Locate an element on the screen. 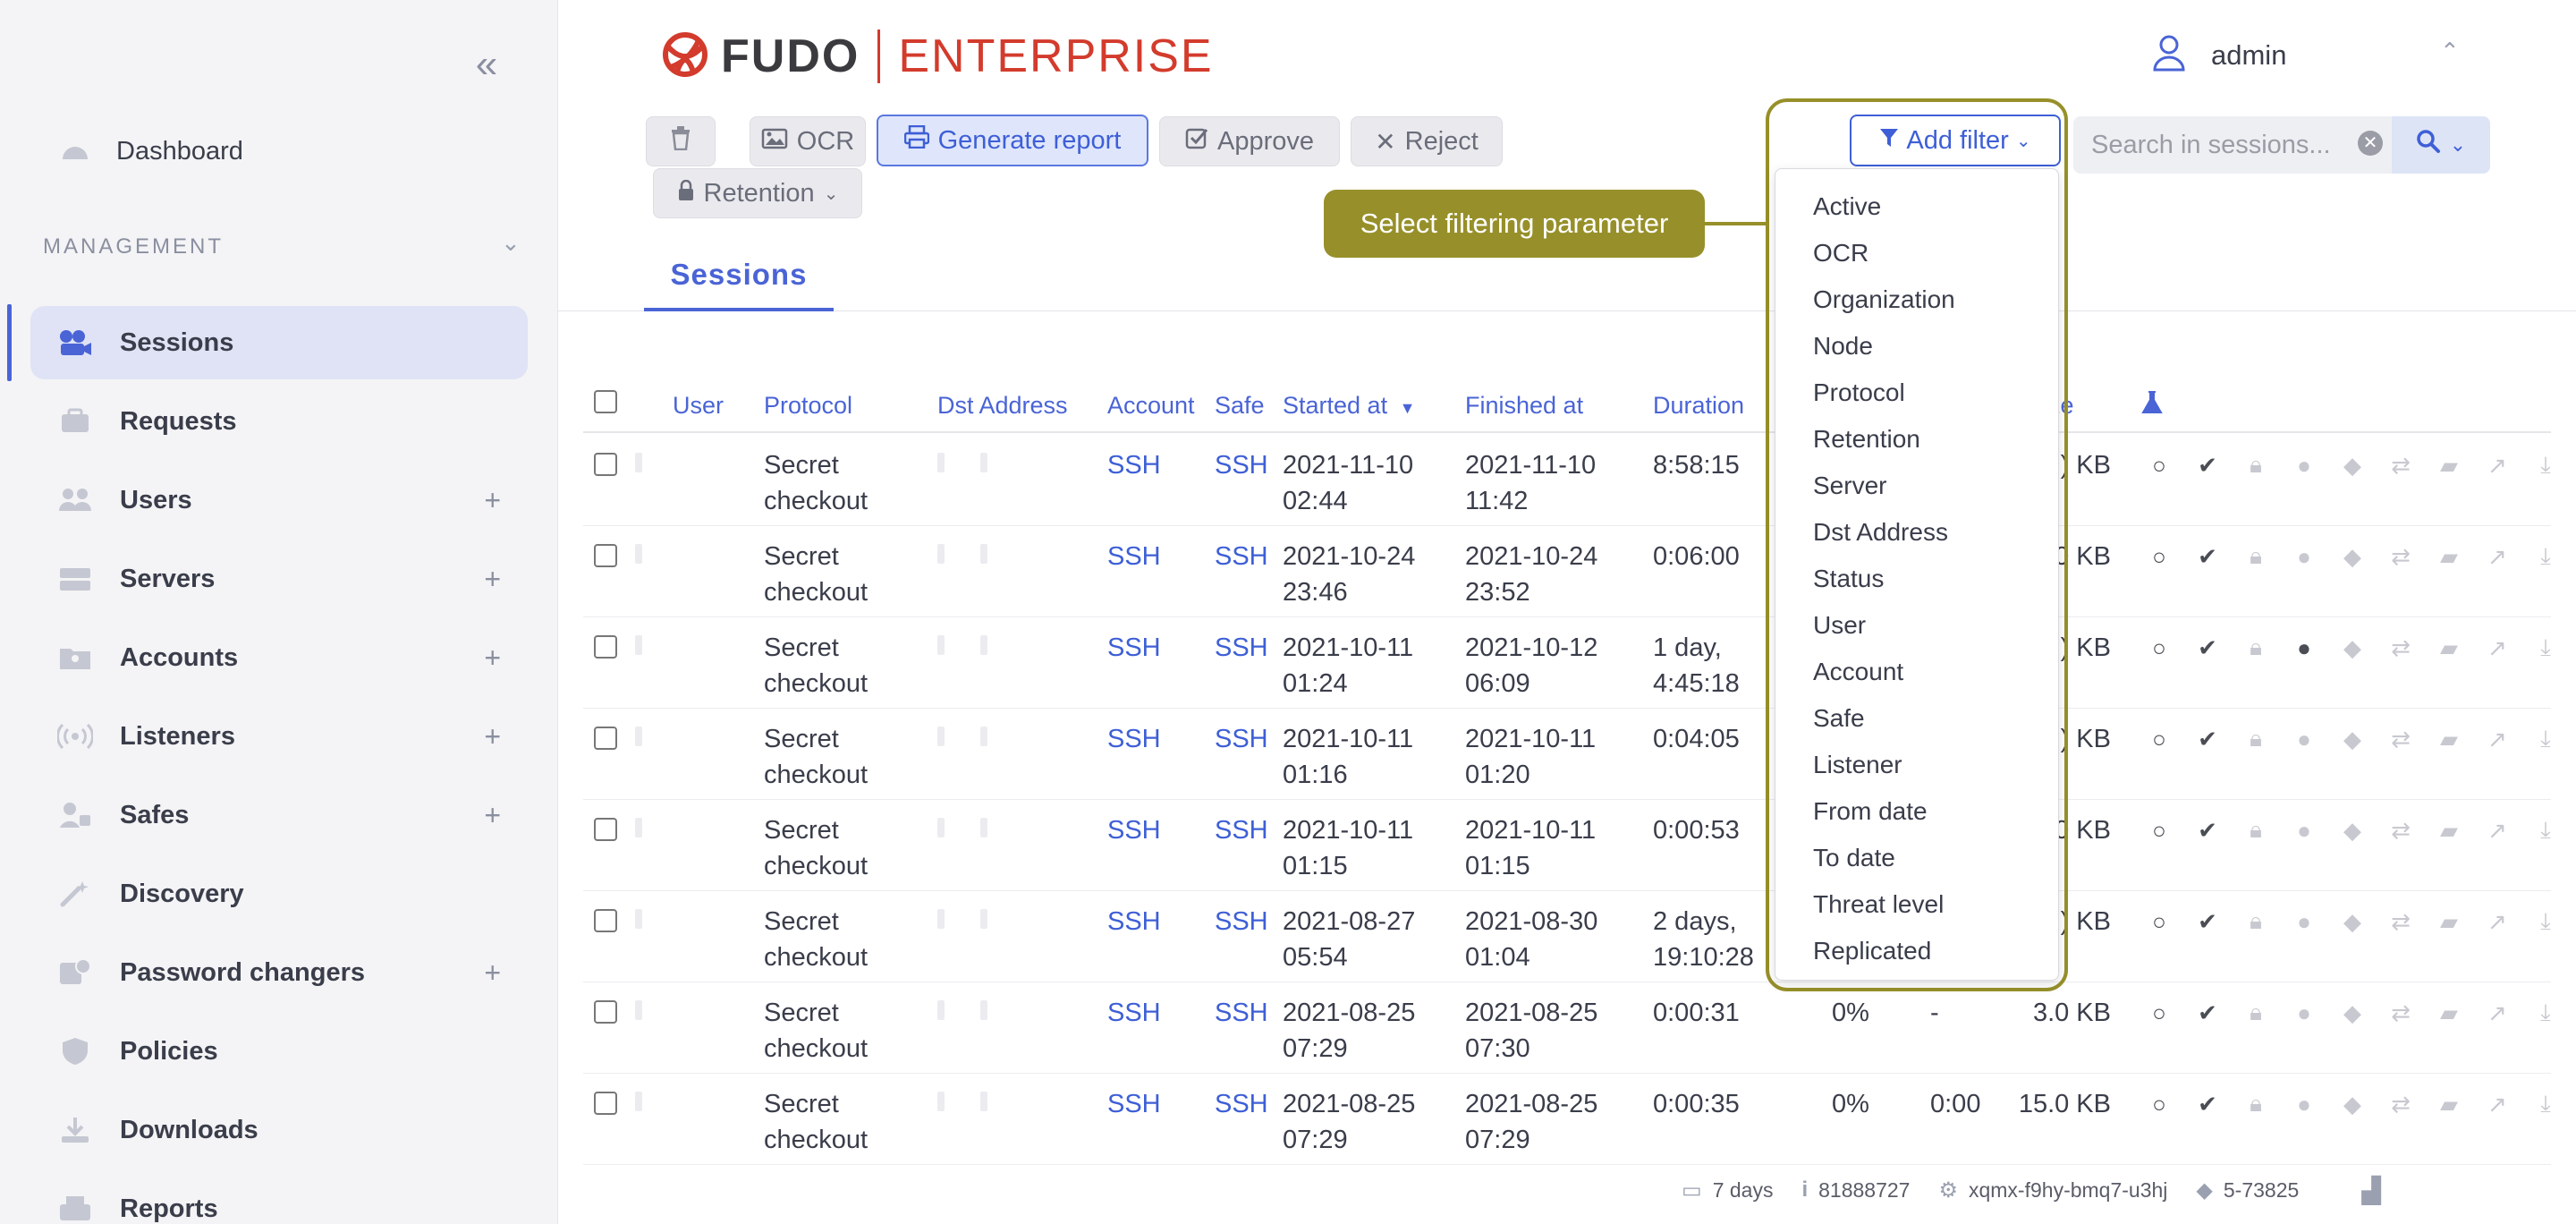  column-header-user: User is located at coordinates (698, 406).